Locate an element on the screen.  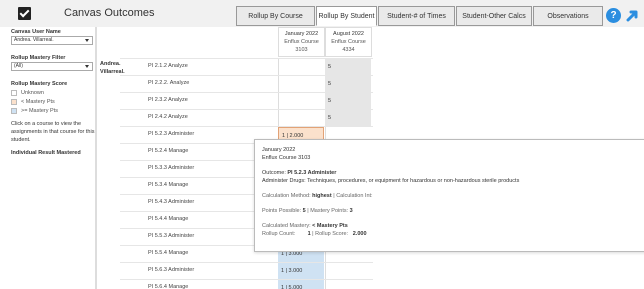
column-course: Enflux Course 4334 is located at coordinates (348, 46).